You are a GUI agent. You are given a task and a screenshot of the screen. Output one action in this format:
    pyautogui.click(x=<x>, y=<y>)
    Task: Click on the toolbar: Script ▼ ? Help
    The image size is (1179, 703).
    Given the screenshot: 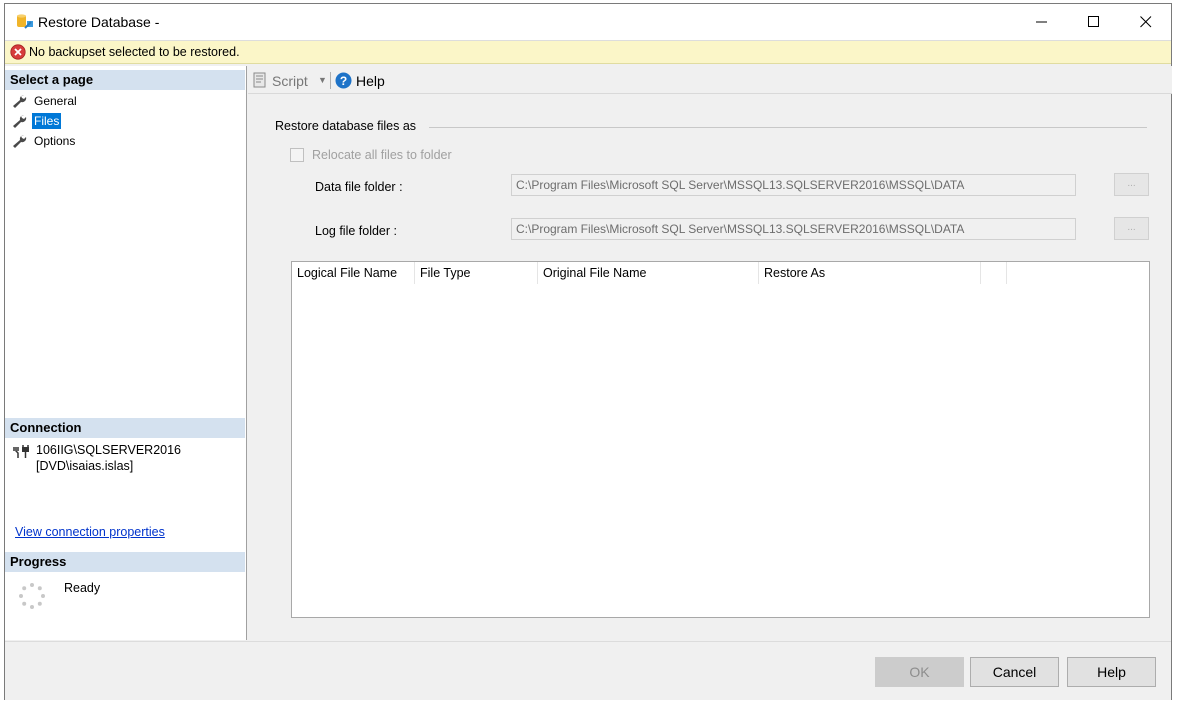 What is the action you would take?
    pyautogui.click(x=710, y=80)
    